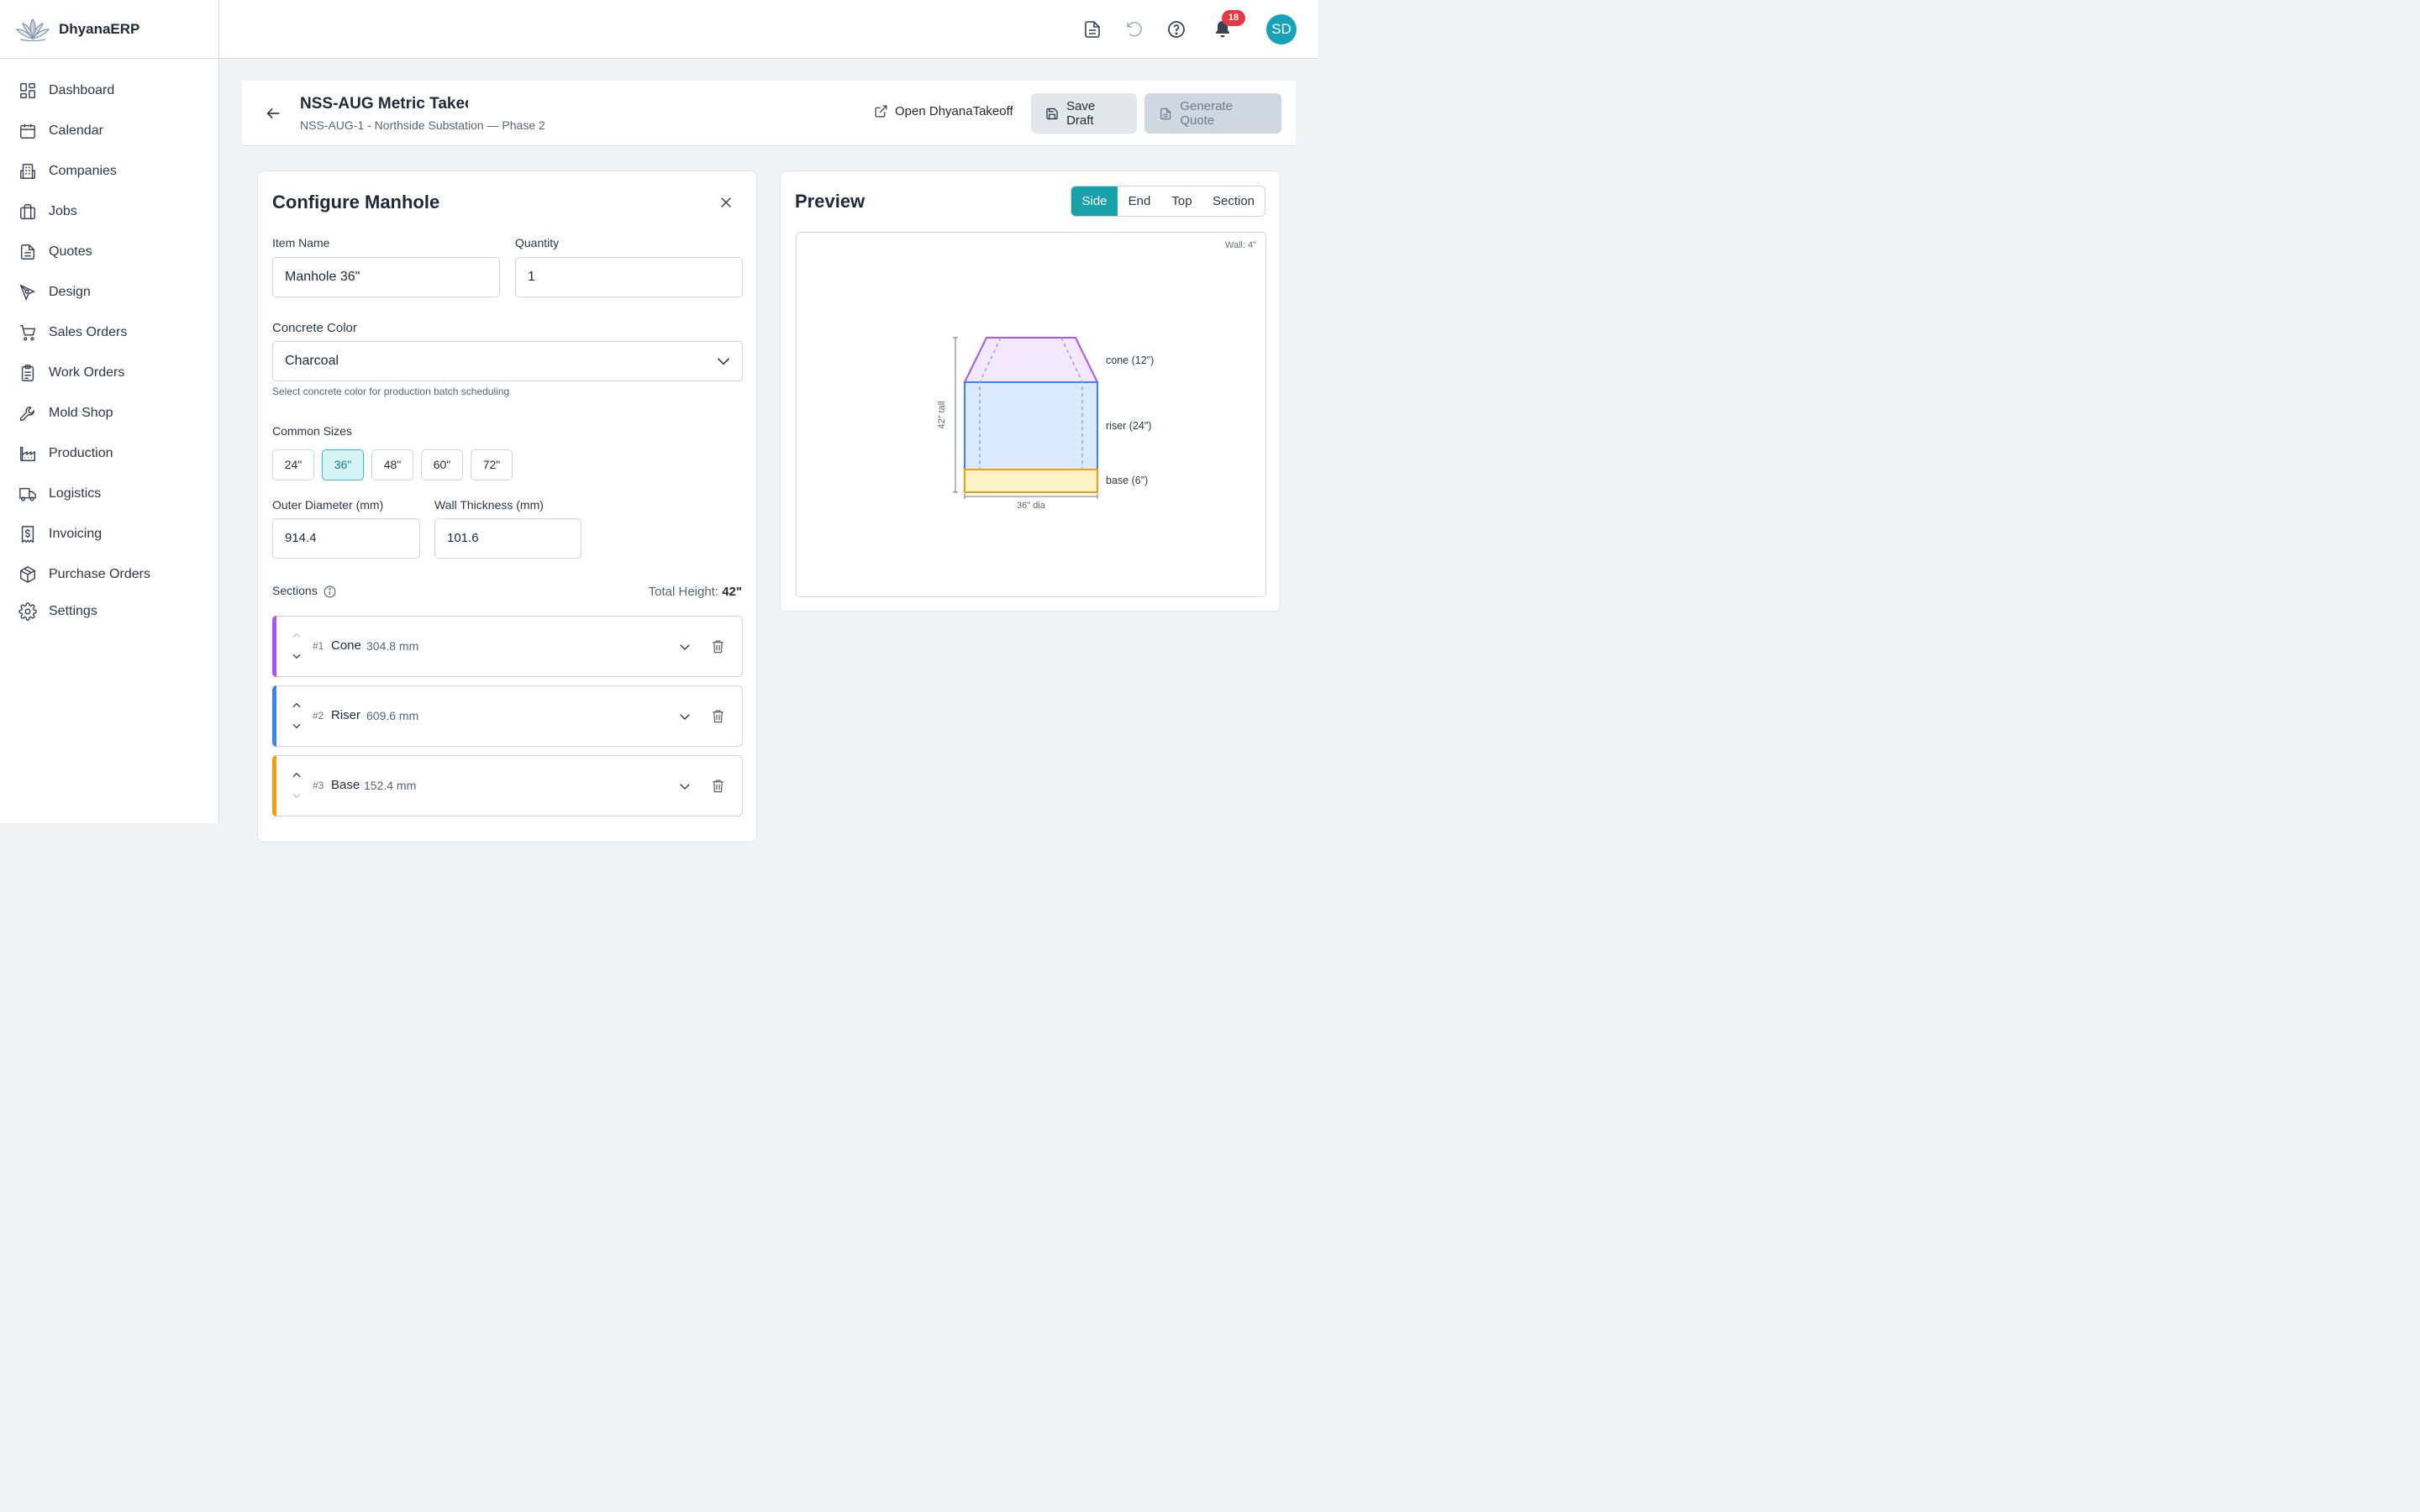 Image resolution: width=2420 pixels, height=1512 pixels. I want to click on sidebar-item-companies: Companies, so click(109, 171).